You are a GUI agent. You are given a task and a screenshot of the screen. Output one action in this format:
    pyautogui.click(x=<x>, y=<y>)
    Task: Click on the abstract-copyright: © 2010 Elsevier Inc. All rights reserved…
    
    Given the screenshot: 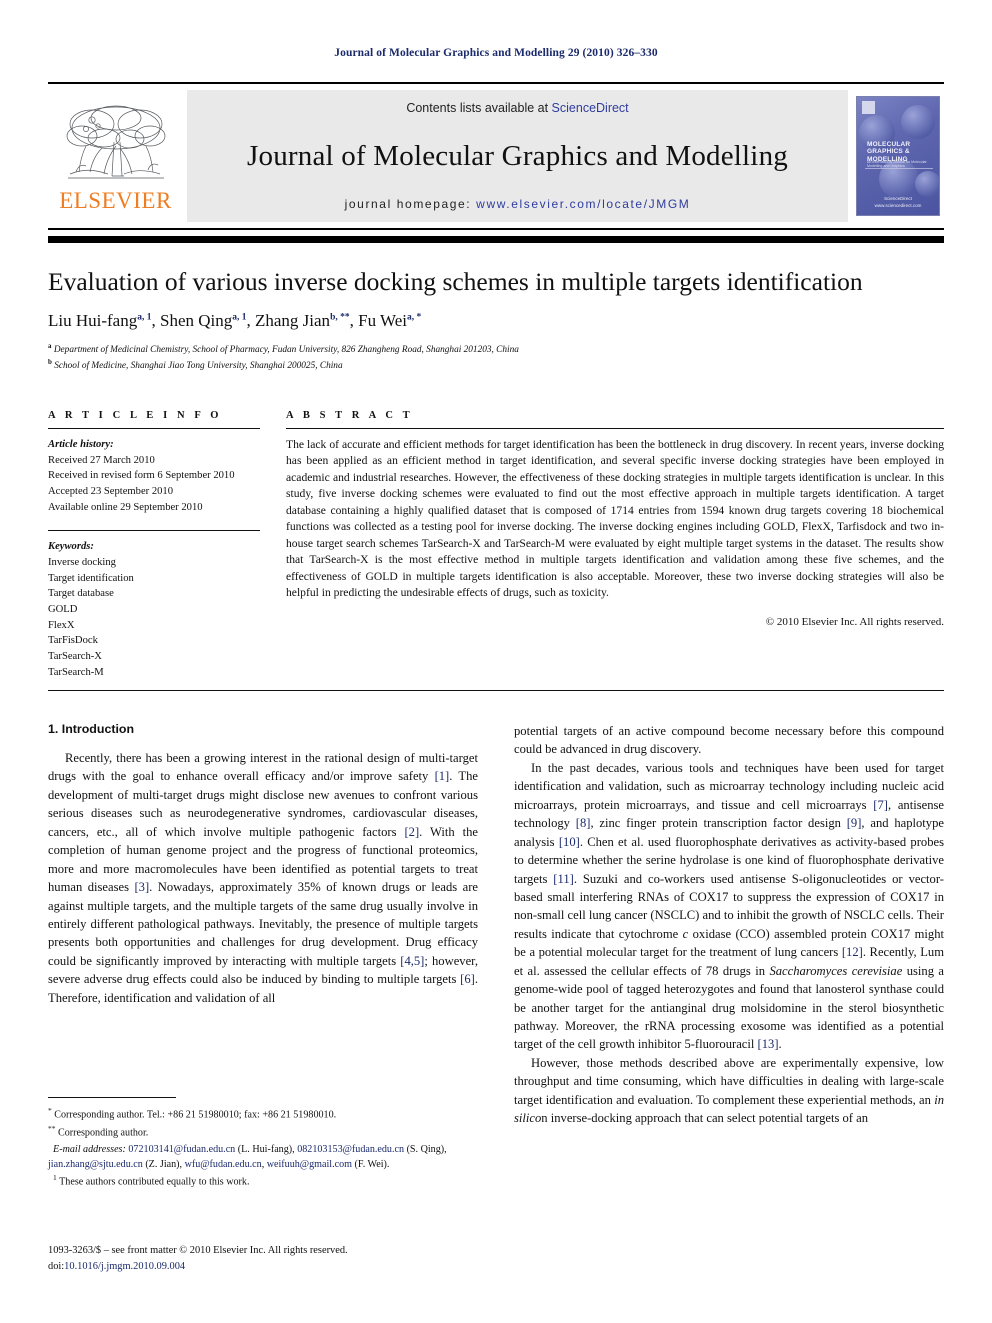 What is the action you would take?
    pyautogui.click(x=854, y=621)
    